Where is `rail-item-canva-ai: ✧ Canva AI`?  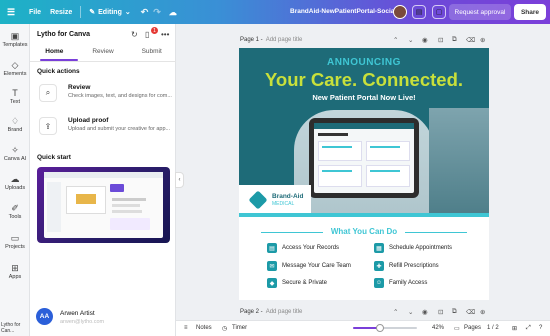
rail-item-canva-ai: ✧ Canva AI is located at coordinates (15, 153).